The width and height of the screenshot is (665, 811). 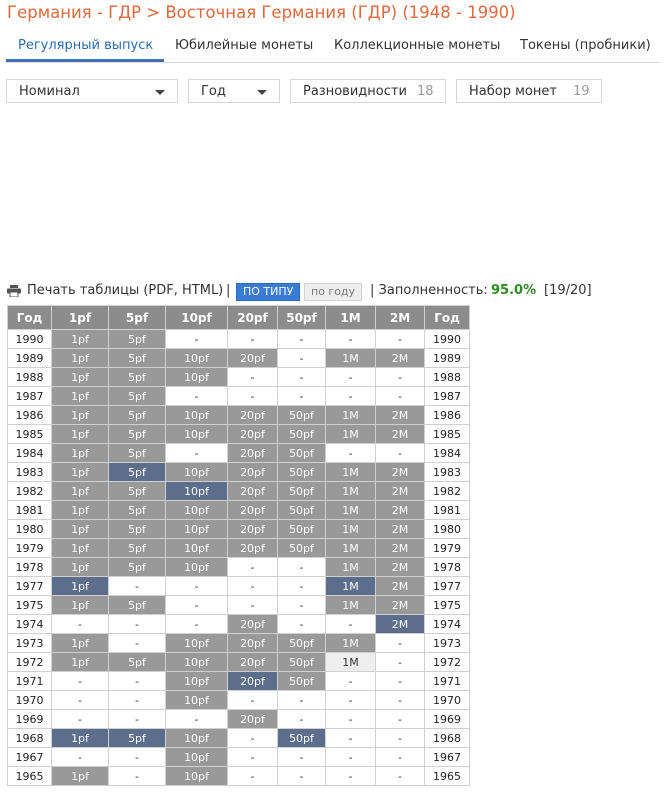 I want to click on varieties-button: Разновидности 18, so click(x=368, y=91).